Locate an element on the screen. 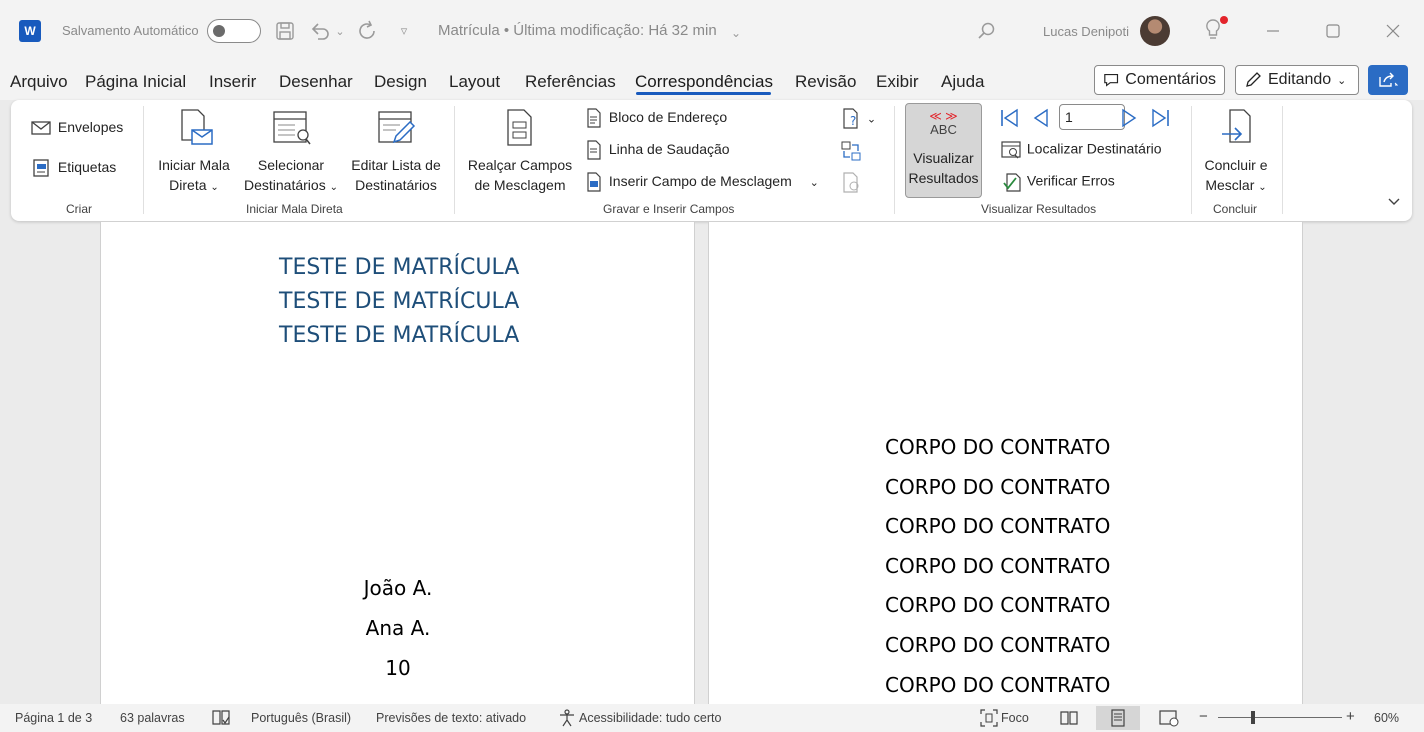 Image resolution: width=1424 pixels, height=732 pixels. share-icon is located at coordinates (1389, 79).